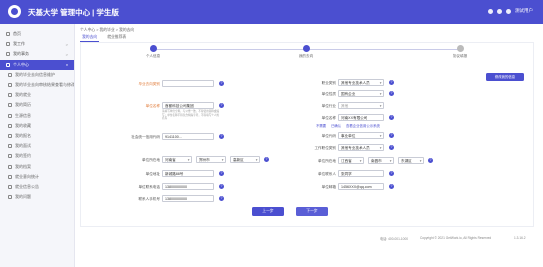 This screenshot has width=543, height=267. Describe the element at coordinates (336, 125) in the screenshot. I see `link-confirmed: 已确认` at that location.